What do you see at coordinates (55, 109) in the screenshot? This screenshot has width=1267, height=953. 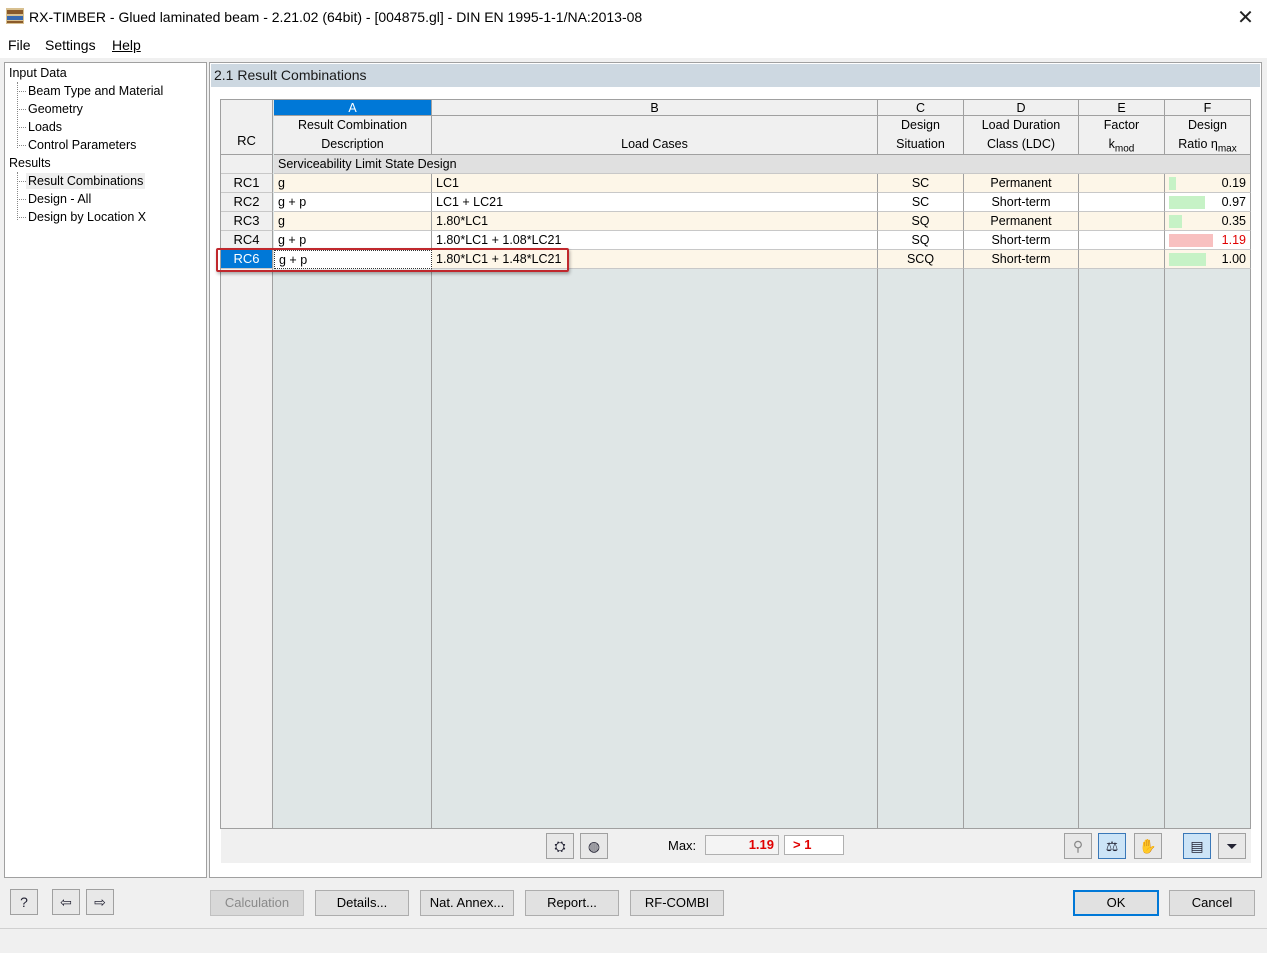 I see `tree-geometry: Geometry` at bounding box center [55, 109].